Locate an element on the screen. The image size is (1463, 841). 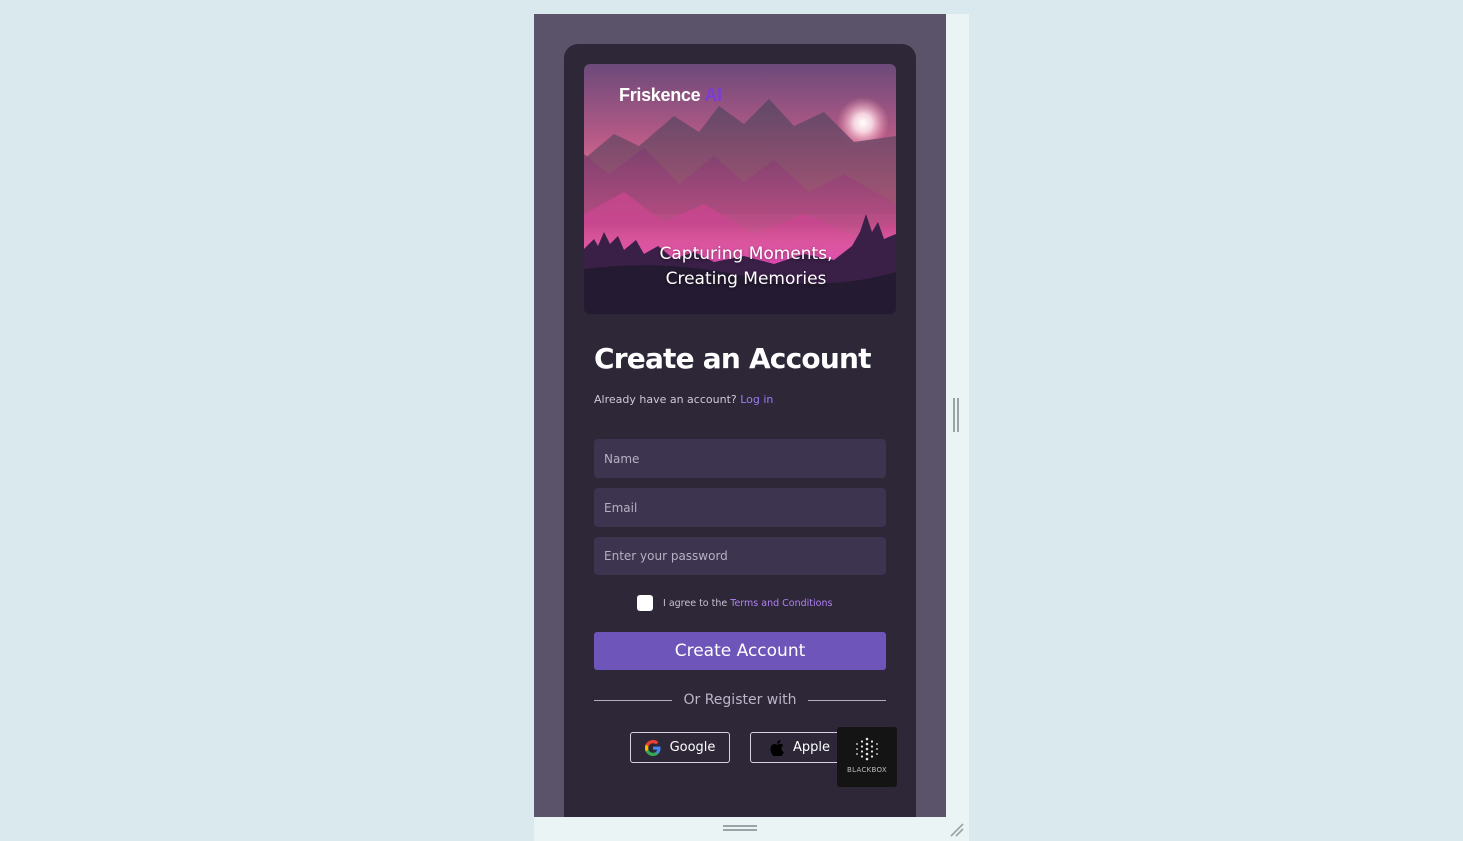
blackbox-widget: BLACKBOX is located at coordinates (867, 757).